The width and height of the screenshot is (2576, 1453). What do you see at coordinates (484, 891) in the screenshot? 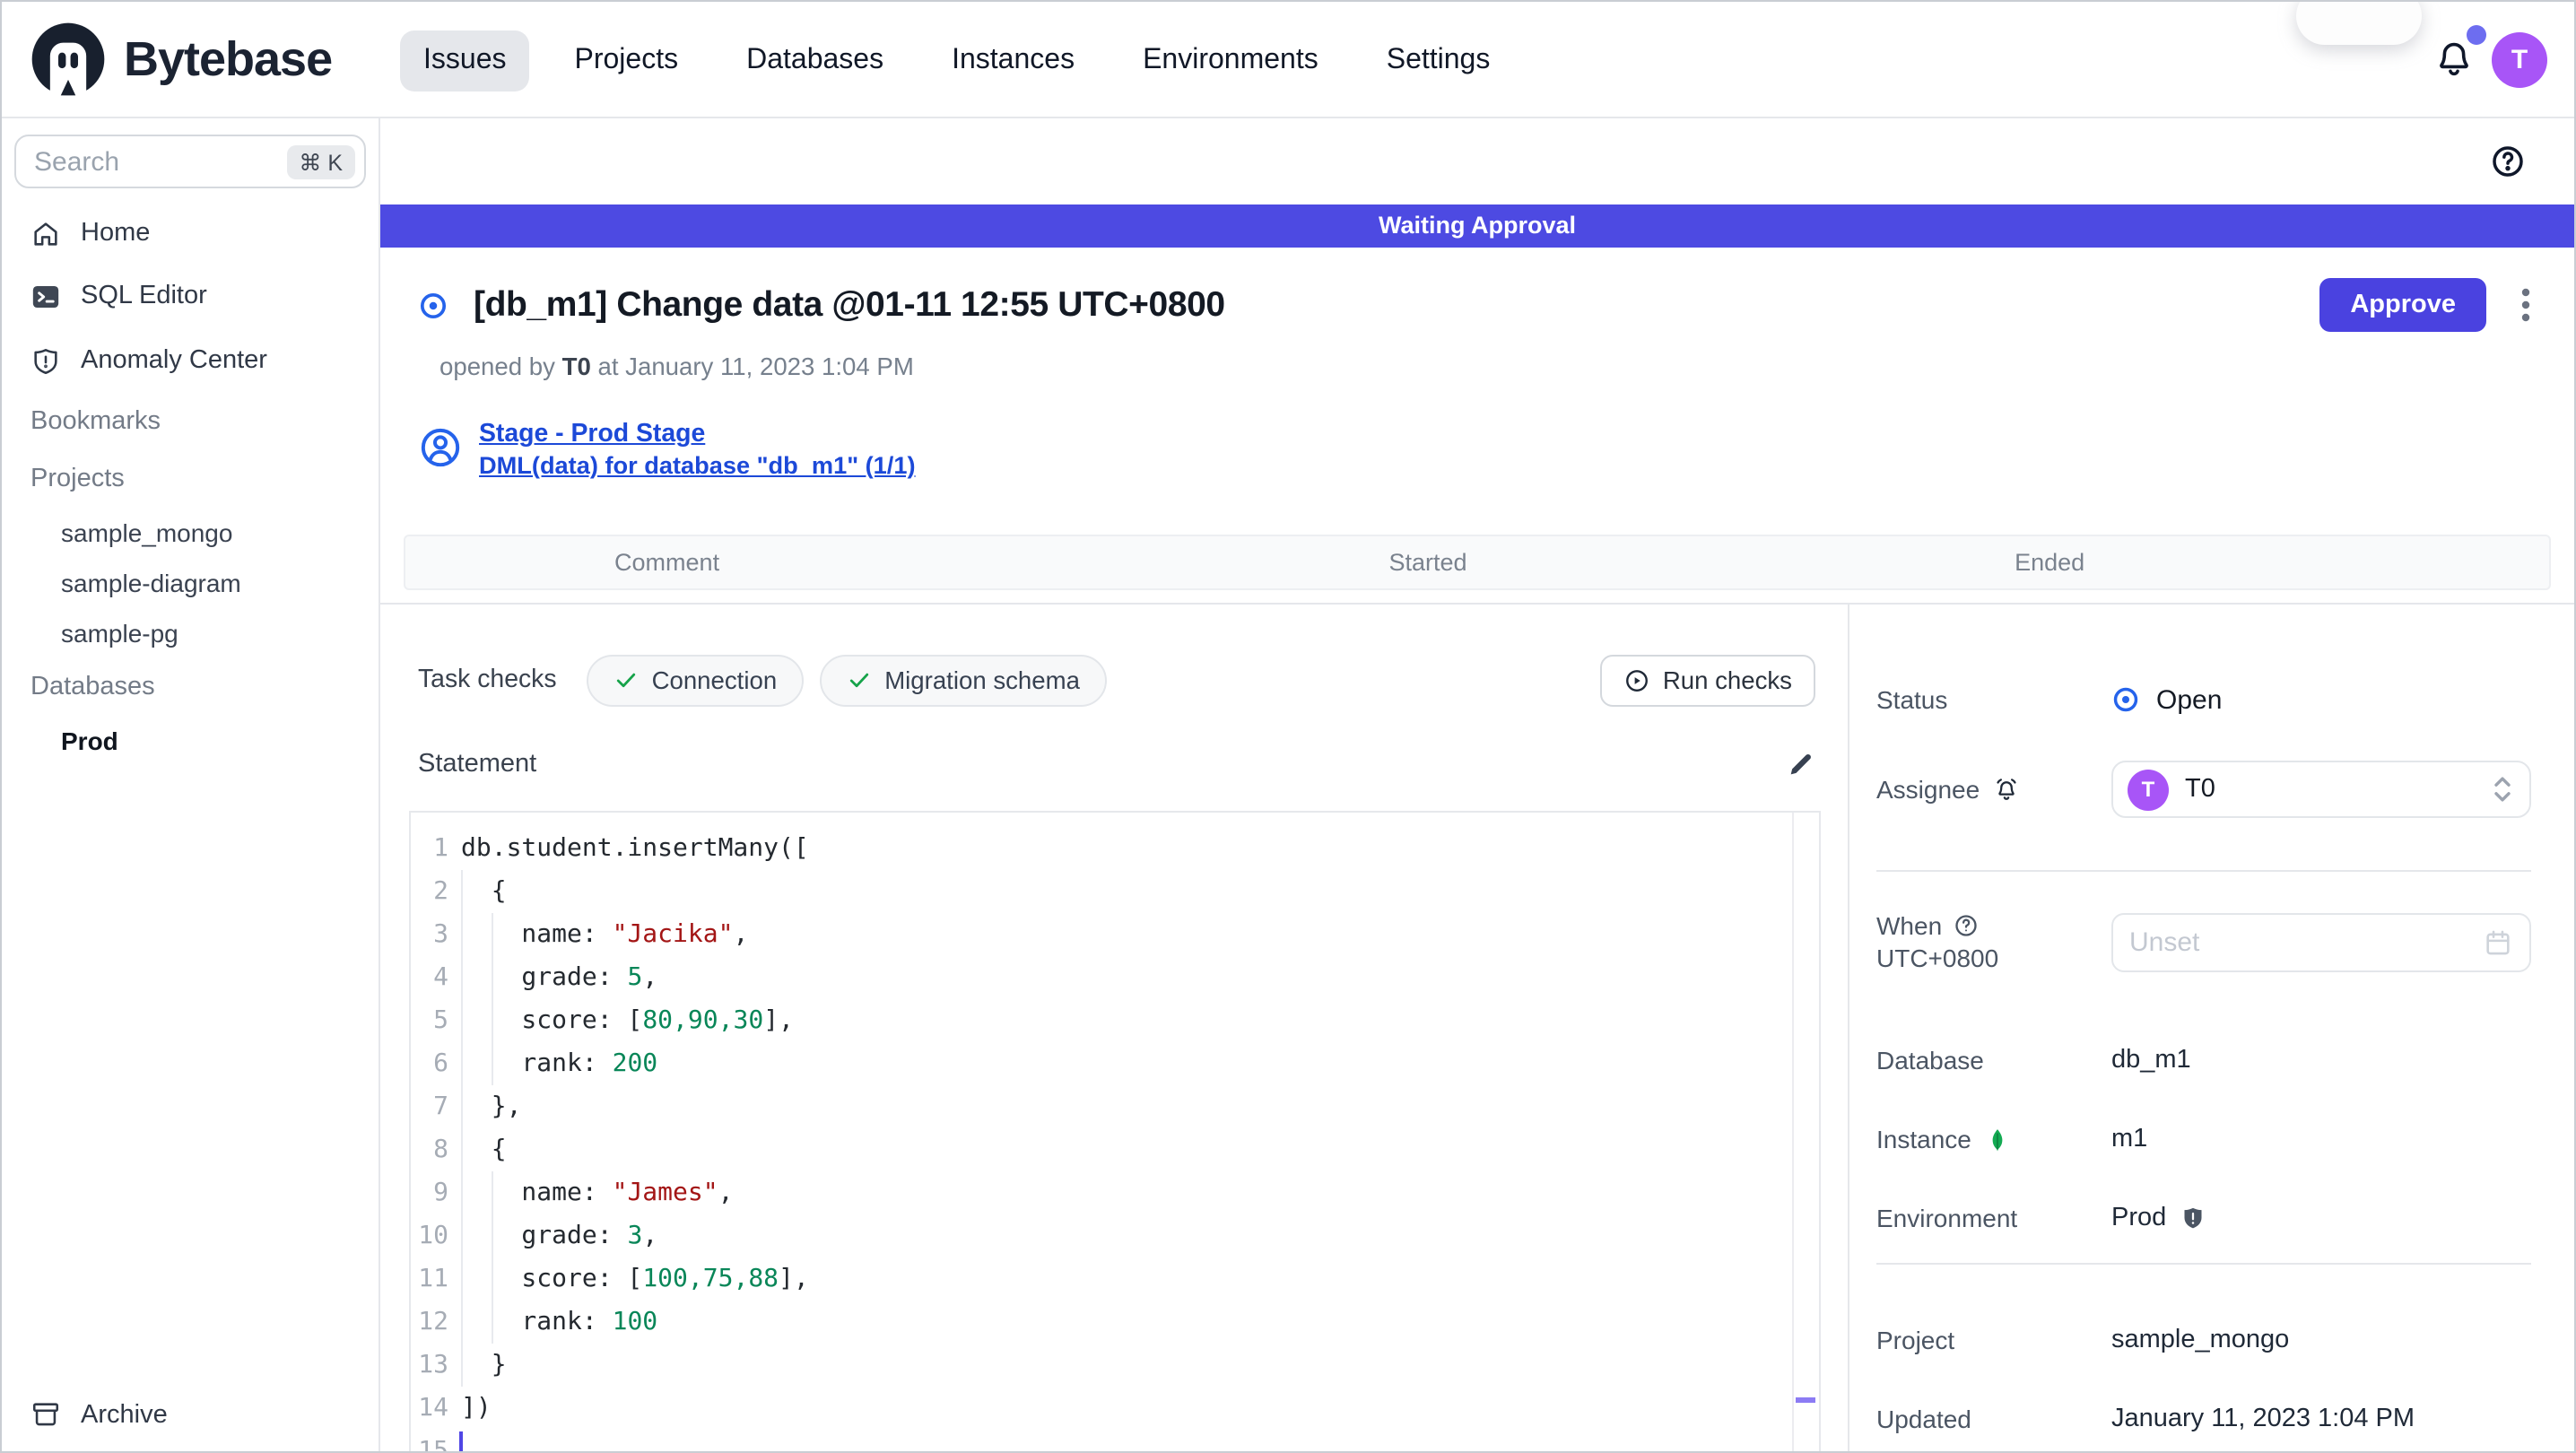
I see `code-text: {` at bounding box center [484, 891].